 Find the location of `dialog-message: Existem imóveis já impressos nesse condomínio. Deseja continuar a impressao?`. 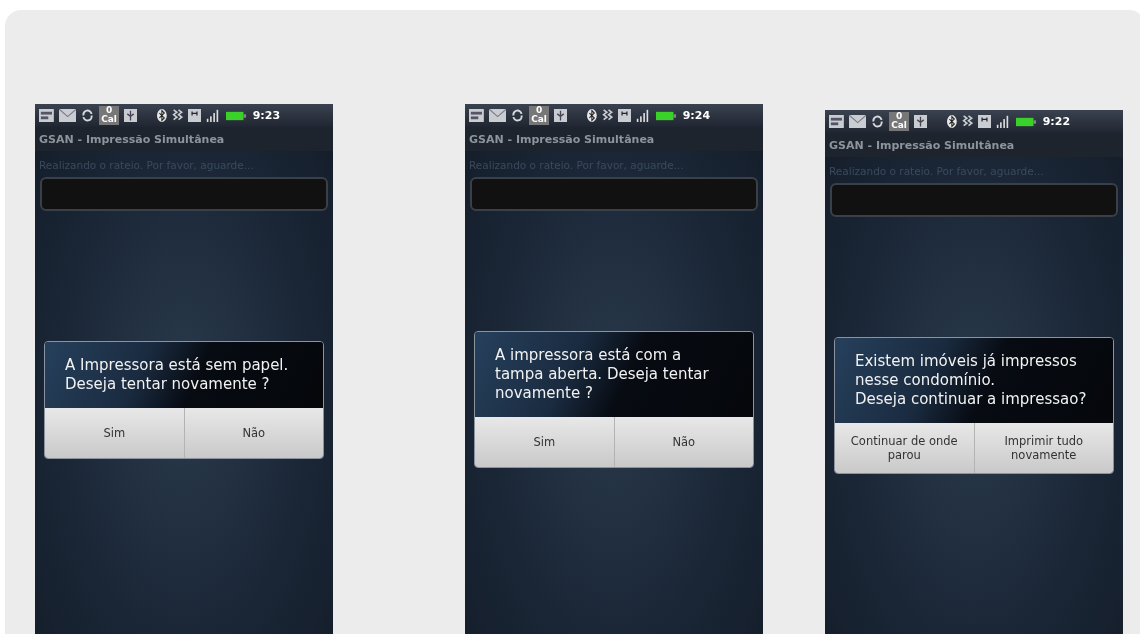

dialog-message: Existem imóveis já impressos nesse condomínio. Deseja continuar a impressao? is located at coordinates (971, 380).